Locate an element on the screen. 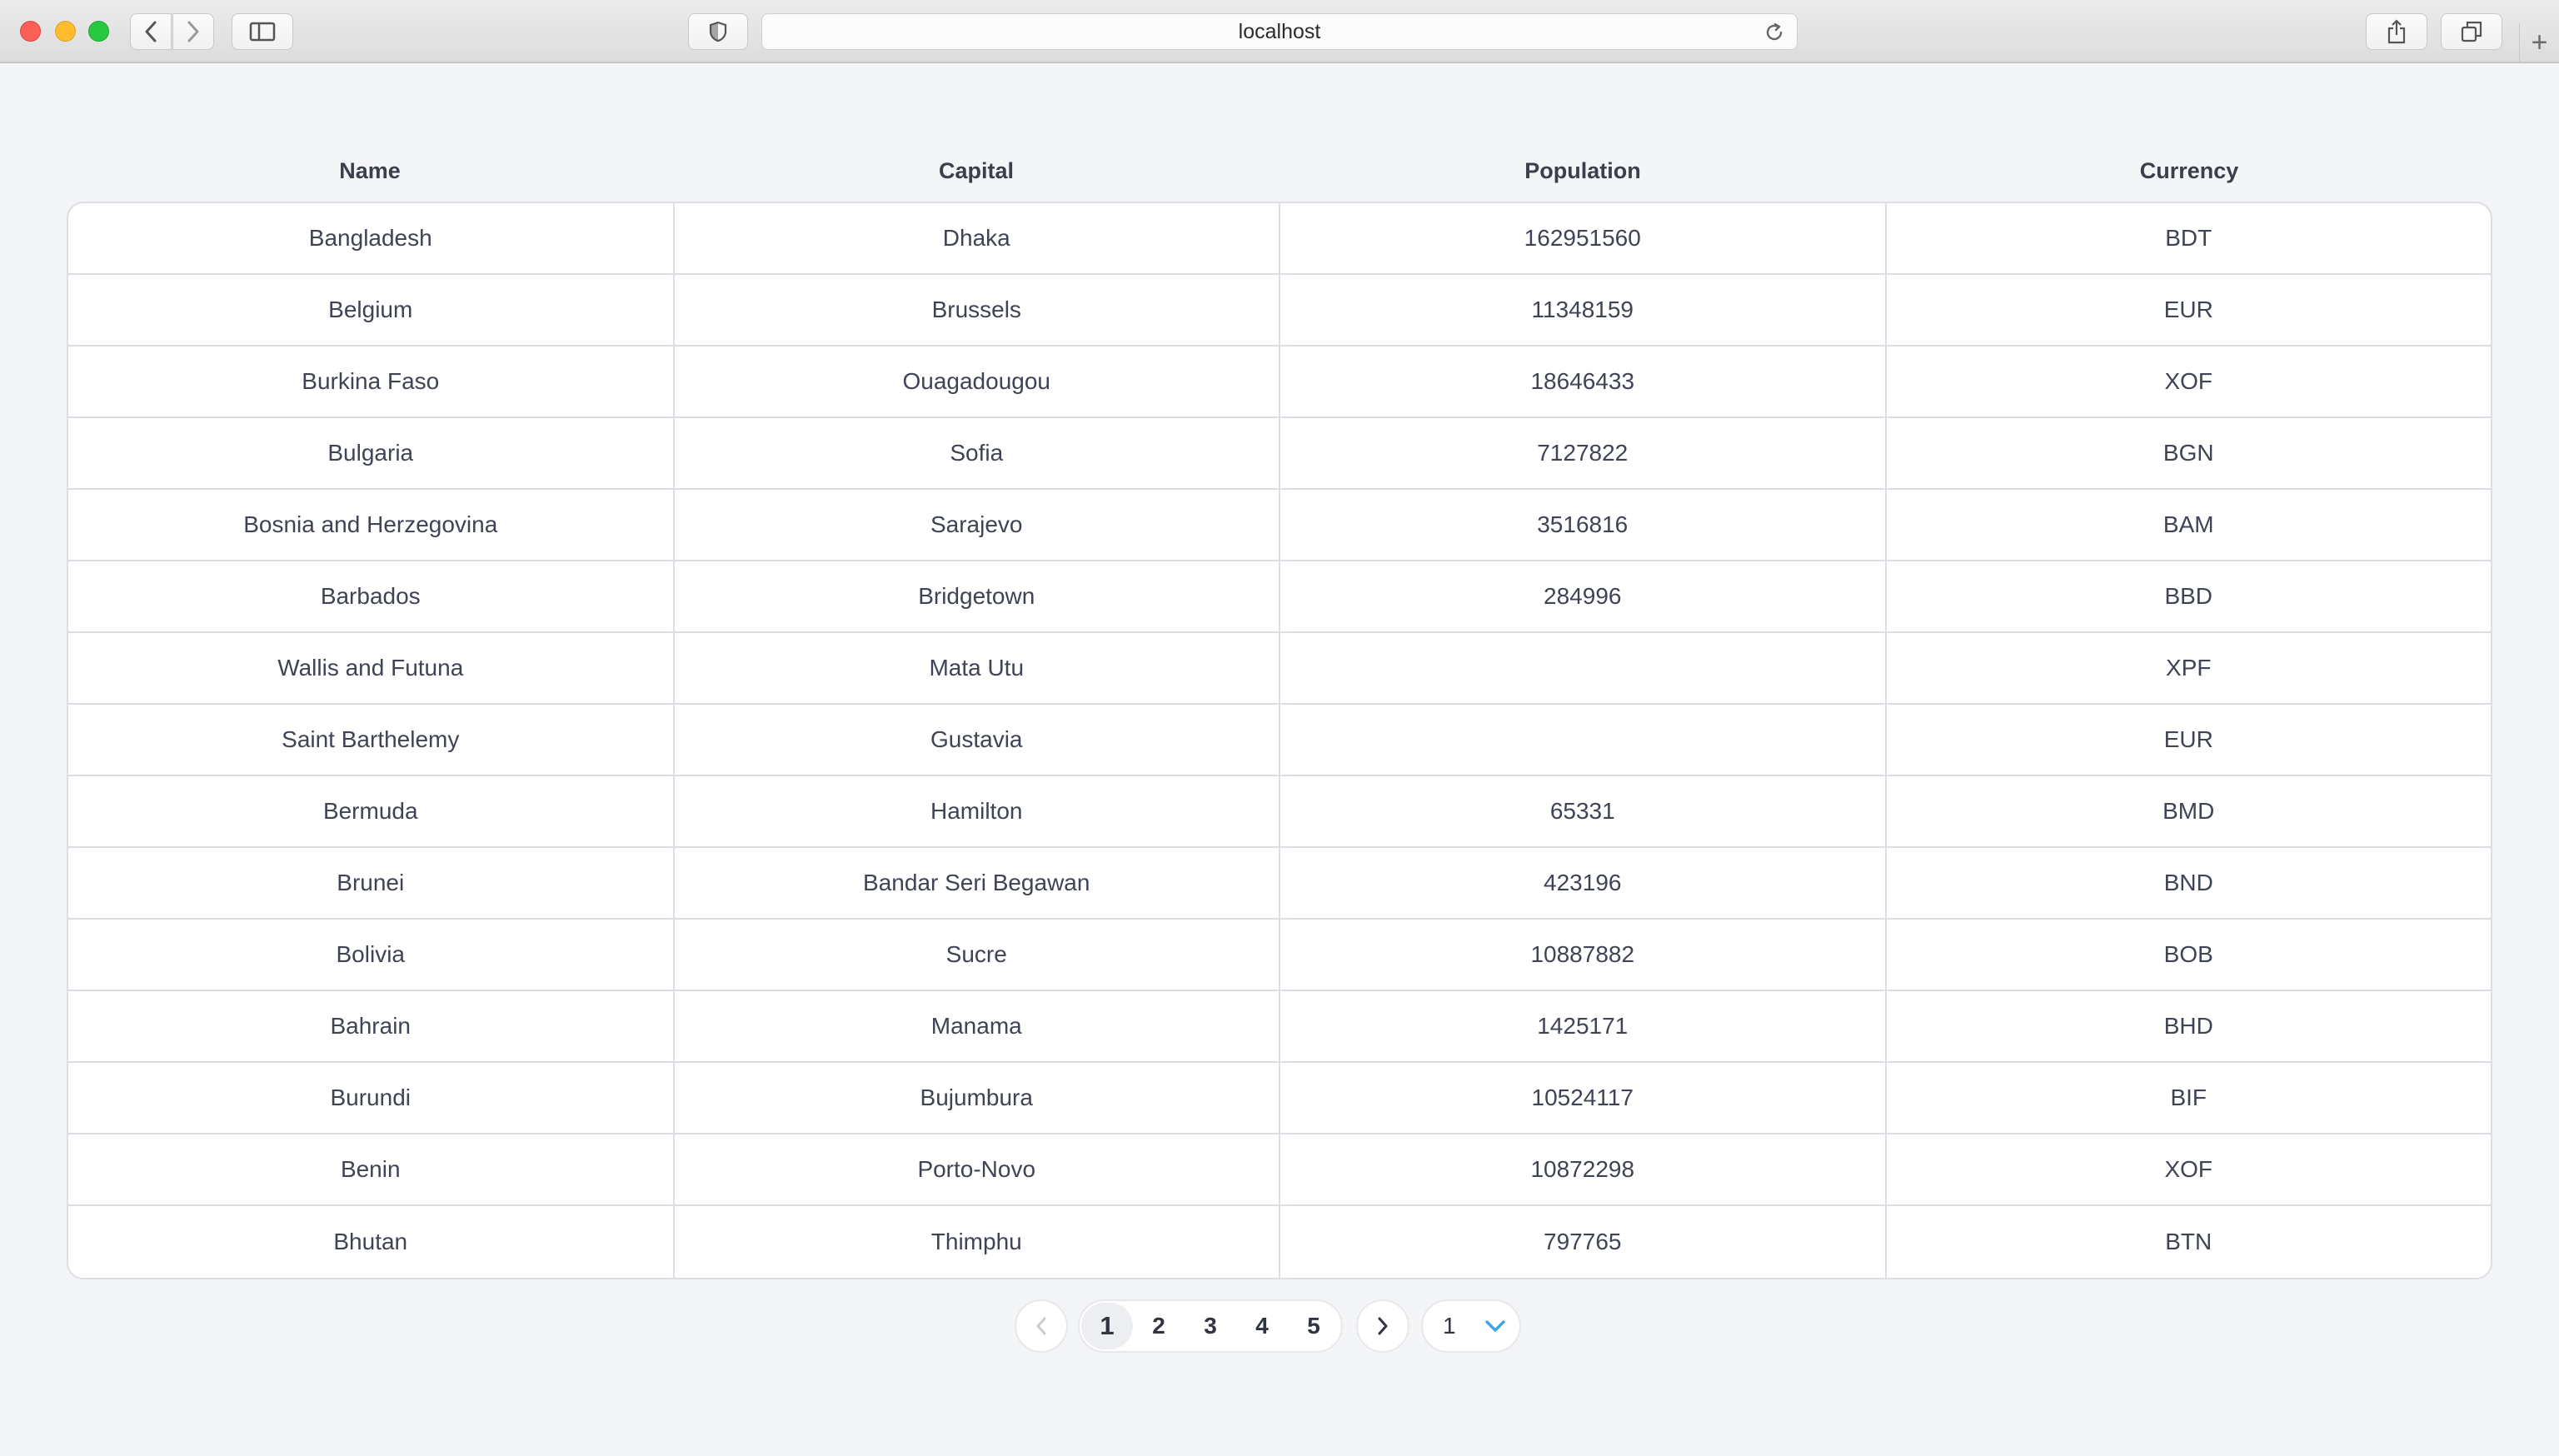  tabs-icon is located at coordinates (2471, 31).